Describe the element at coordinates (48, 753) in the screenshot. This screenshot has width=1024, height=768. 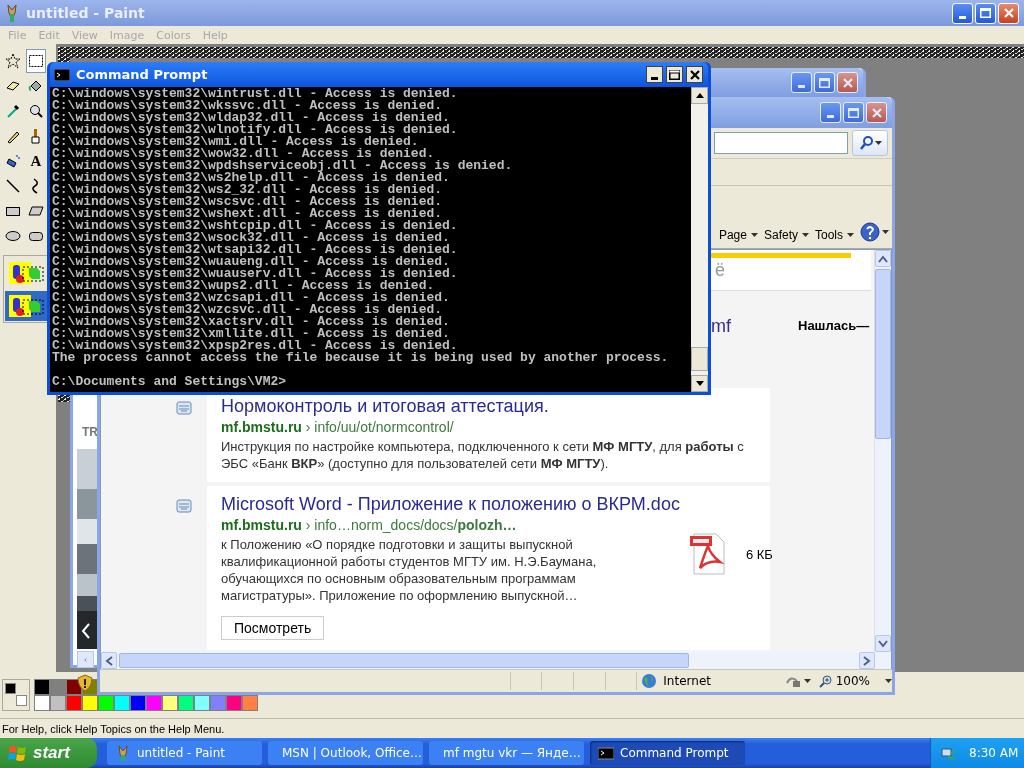
I see `start-button: start` at that location.